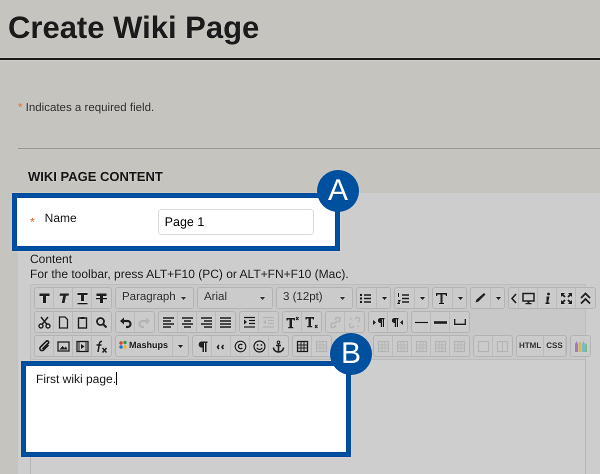 This screenshot has height=474, width=600. Describe the element at coordinates (279, 346) in the screenshot. I see `anchor-icon` at that location.